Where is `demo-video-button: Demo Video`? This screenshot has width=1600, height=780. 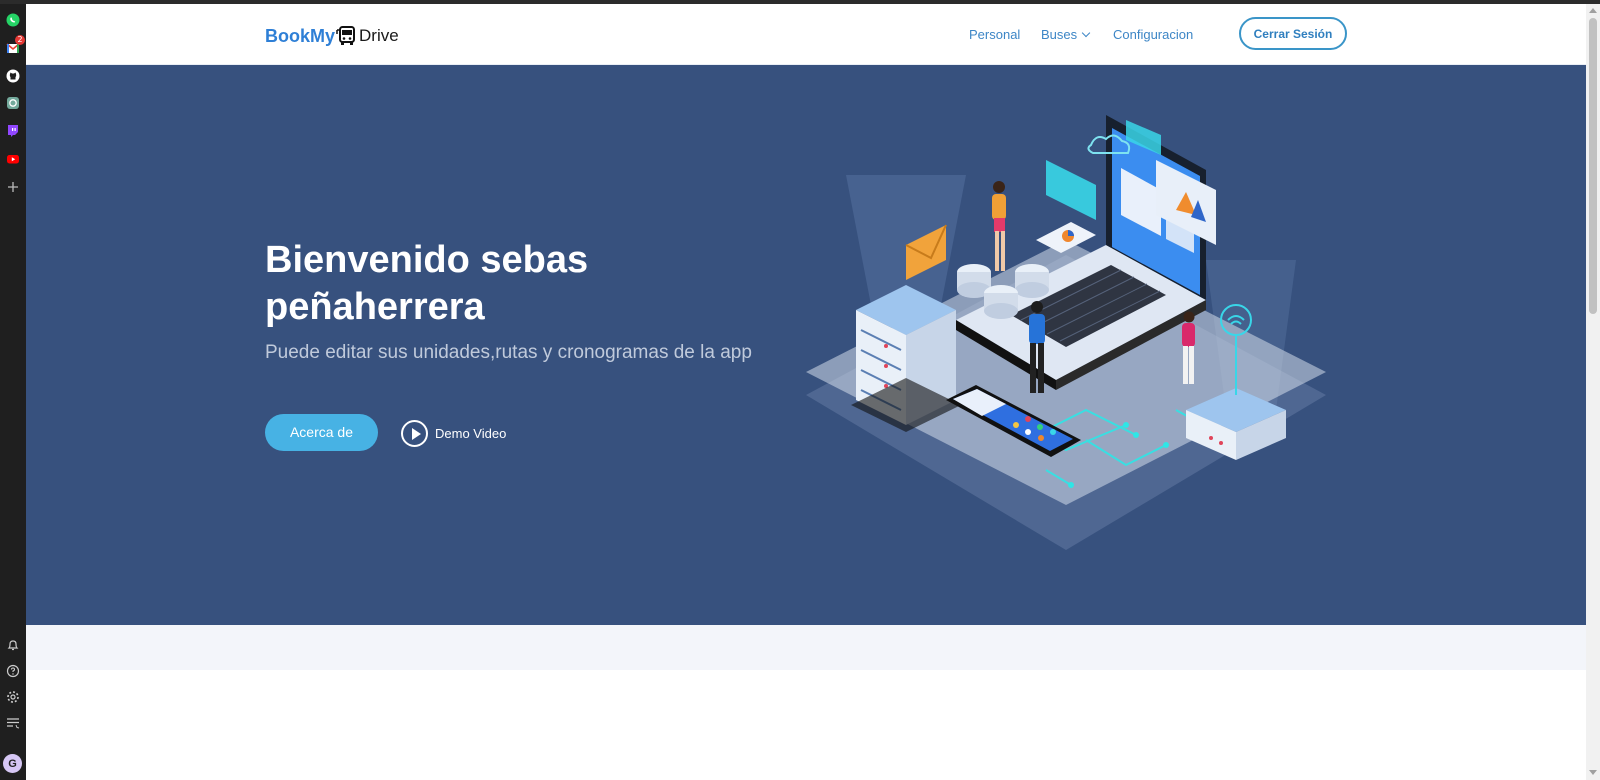 demo-video-button: Demo Video is located at coordinates (453, 433).